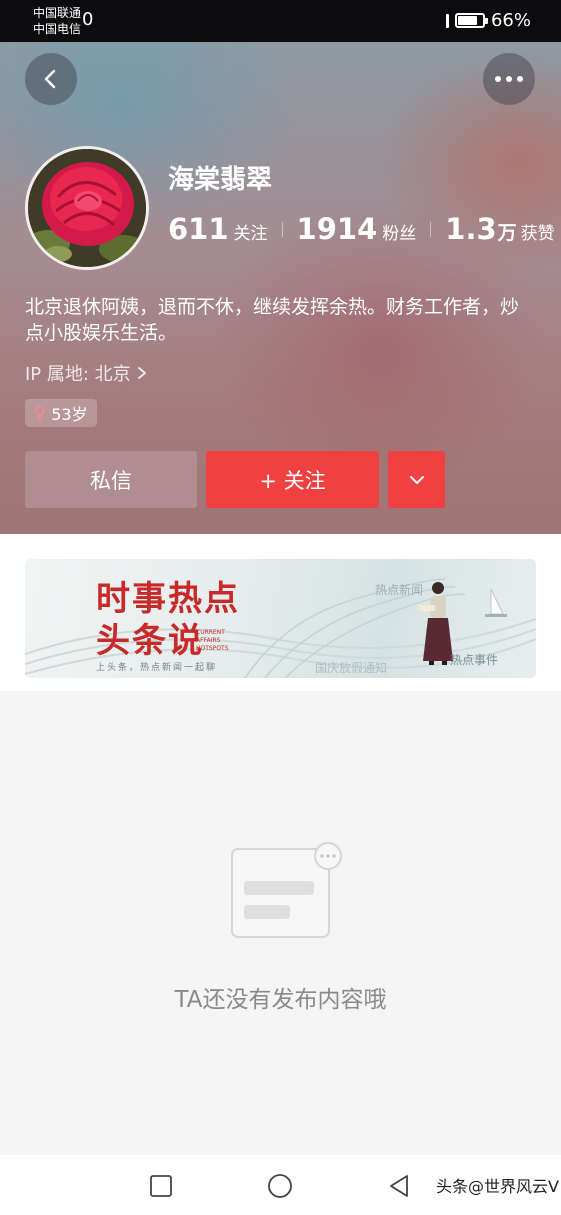 This screenshot has width=561, height=1215. I want to click on banner-english-line: CURRENT, so click(210, 632).